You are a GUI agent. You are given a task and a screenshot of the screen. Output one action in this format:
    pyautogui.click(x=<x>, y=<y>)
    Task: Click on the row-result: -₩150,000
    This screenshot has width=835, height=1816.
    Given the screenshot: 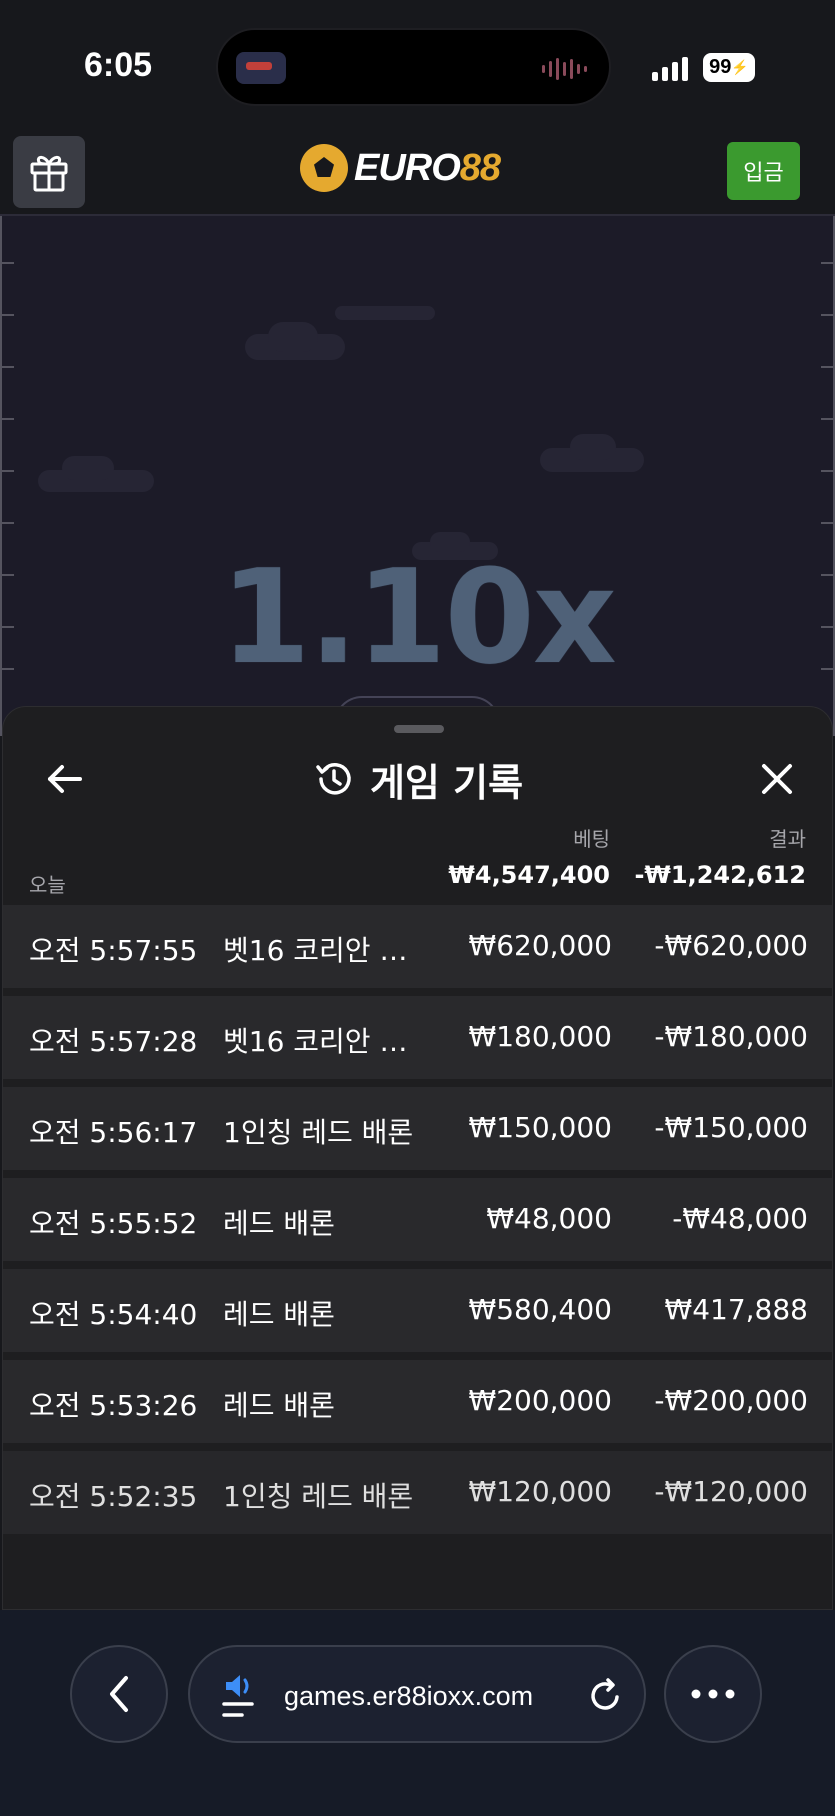 What is the action you would take?
    pyautogui.click(x=731, y=1127)
    